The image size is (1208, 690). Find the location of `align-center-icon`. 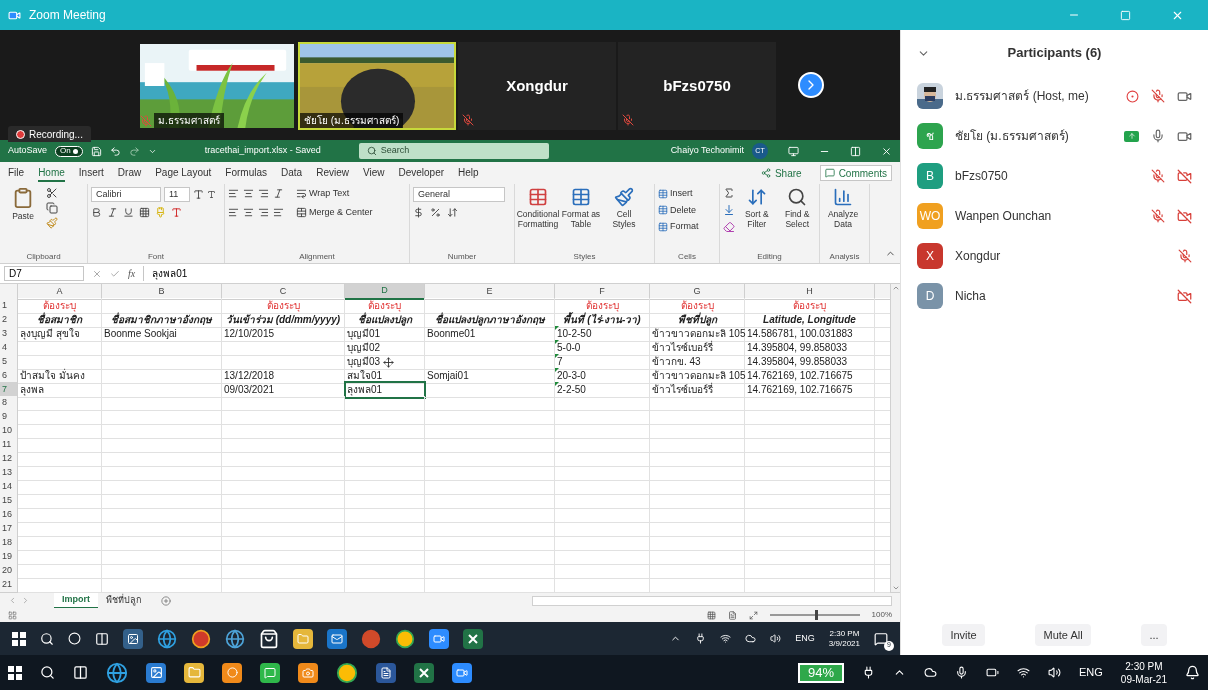

align-center-icon is located at coordinates (248, 212).